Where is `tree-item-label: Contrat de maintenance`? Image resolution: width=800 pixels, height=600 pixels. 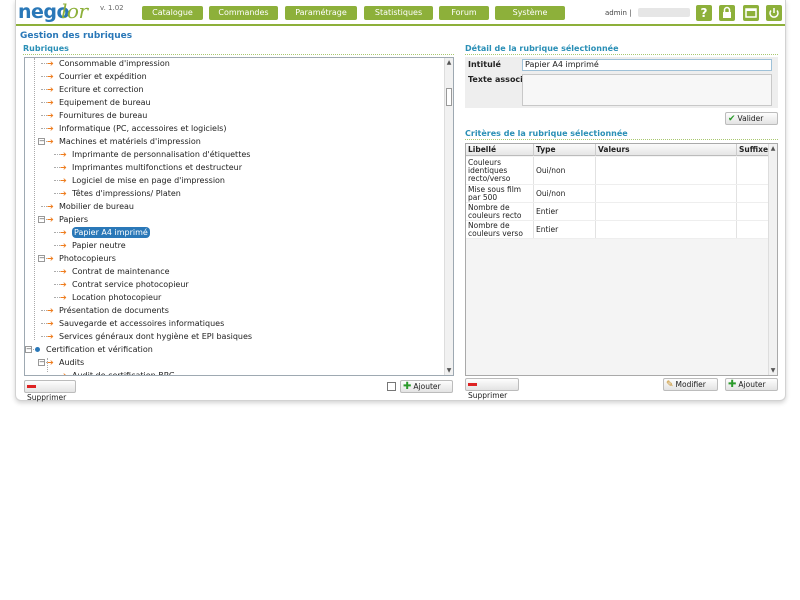
tree-item-label: Contrat de maintenance is located at coordinates (121, 271).